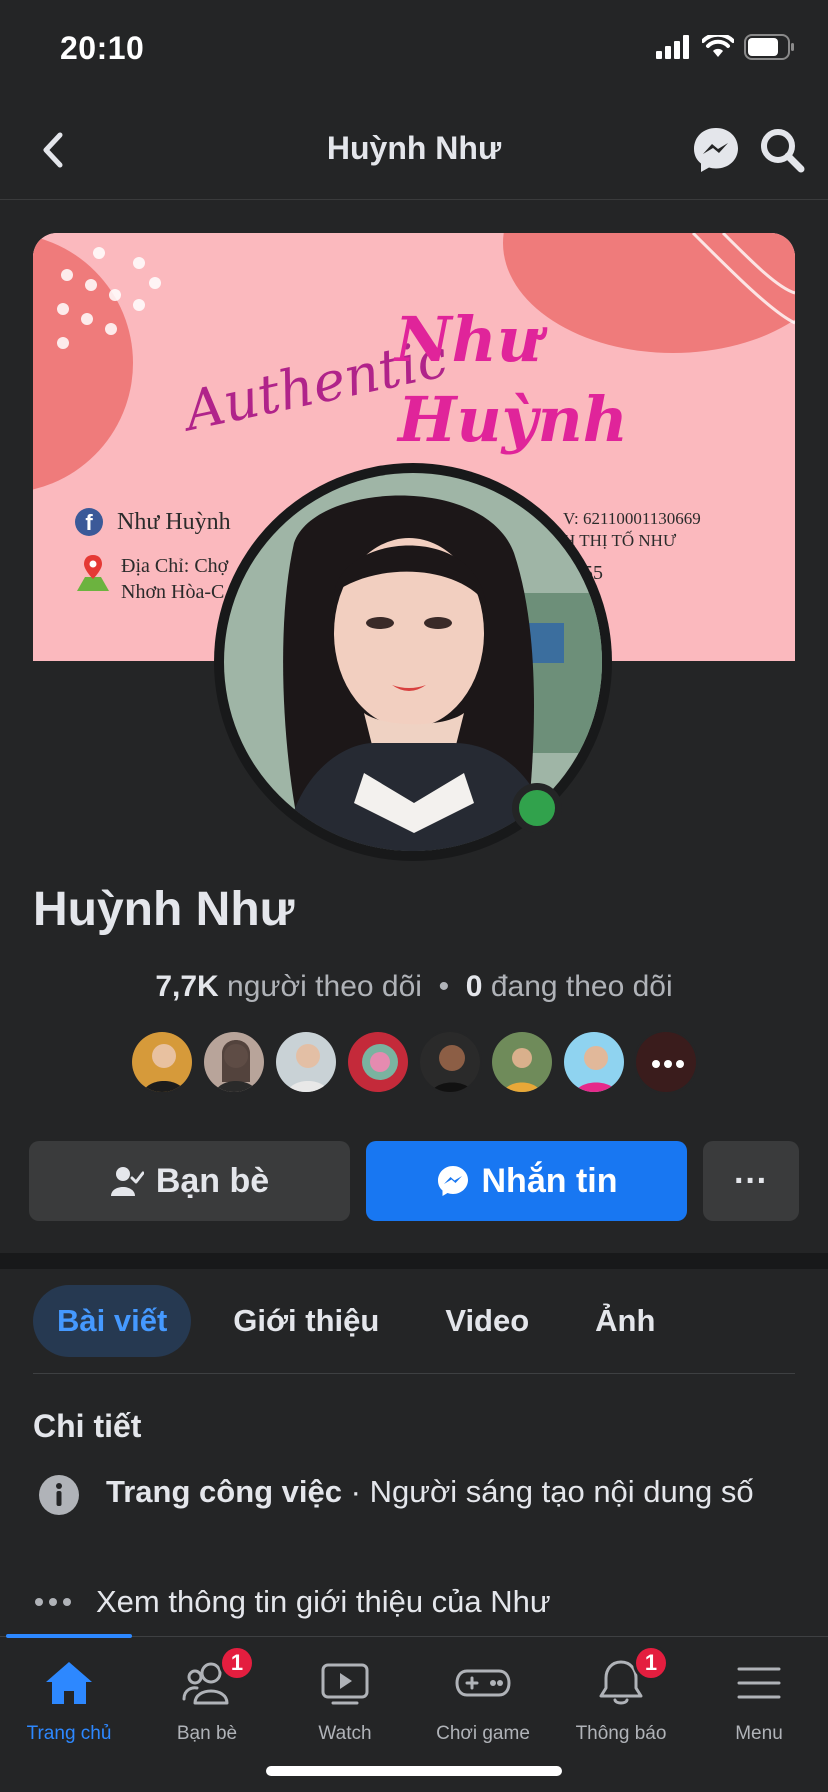  I want to click on bottom-tab-home-label: Trang chủ, so click(69, 1733).